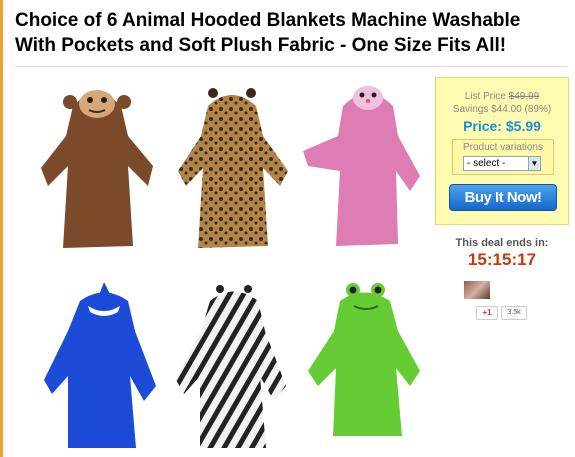 The height and width of the screenshot is (457, 575). I want to click on deal-timer: 15:15:17, so click(502, 259).